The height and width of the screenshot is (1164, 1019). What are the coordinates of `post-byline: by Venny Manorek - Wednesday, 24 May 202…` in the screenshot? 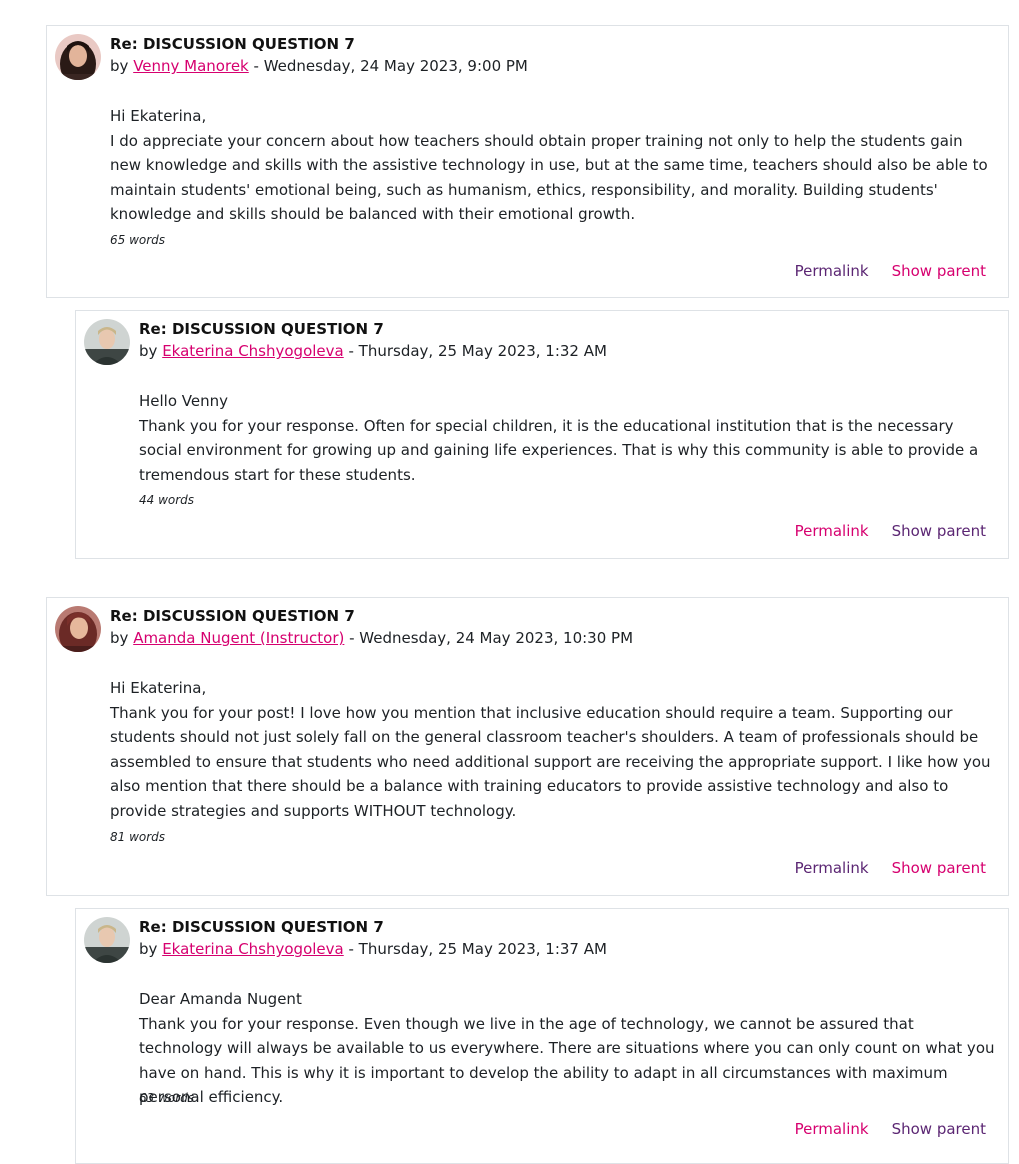 It's located at (319, 66).